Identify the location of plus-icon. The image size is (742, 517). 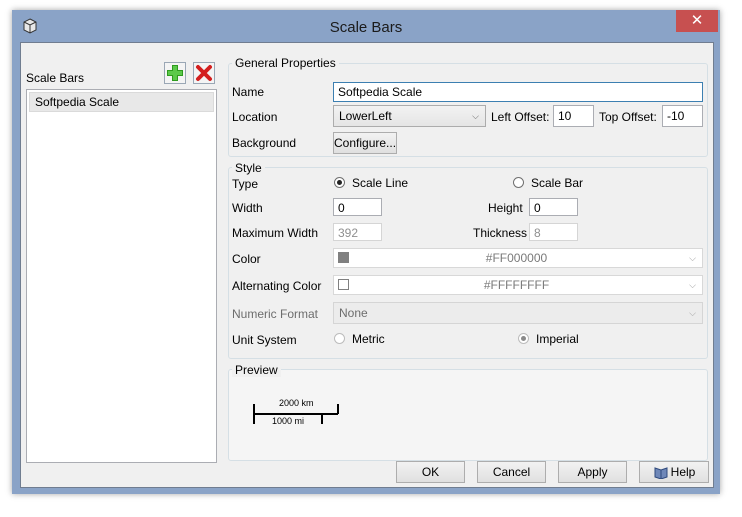
(175, 73).